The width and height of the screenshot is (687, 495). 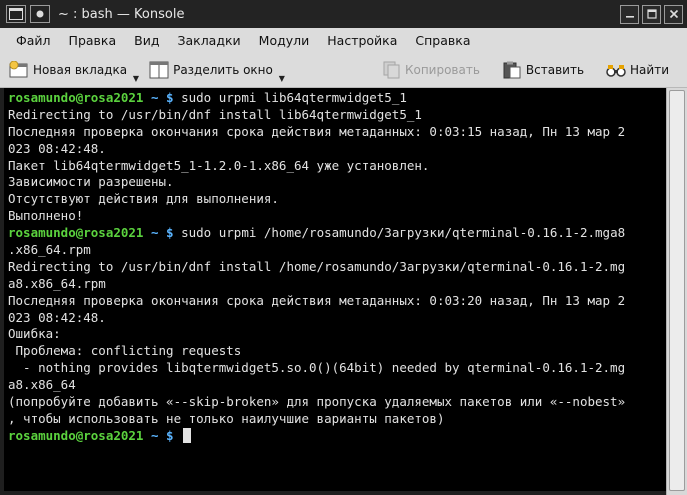 I want to click on maximize-icon, so click(x=651, y=14).